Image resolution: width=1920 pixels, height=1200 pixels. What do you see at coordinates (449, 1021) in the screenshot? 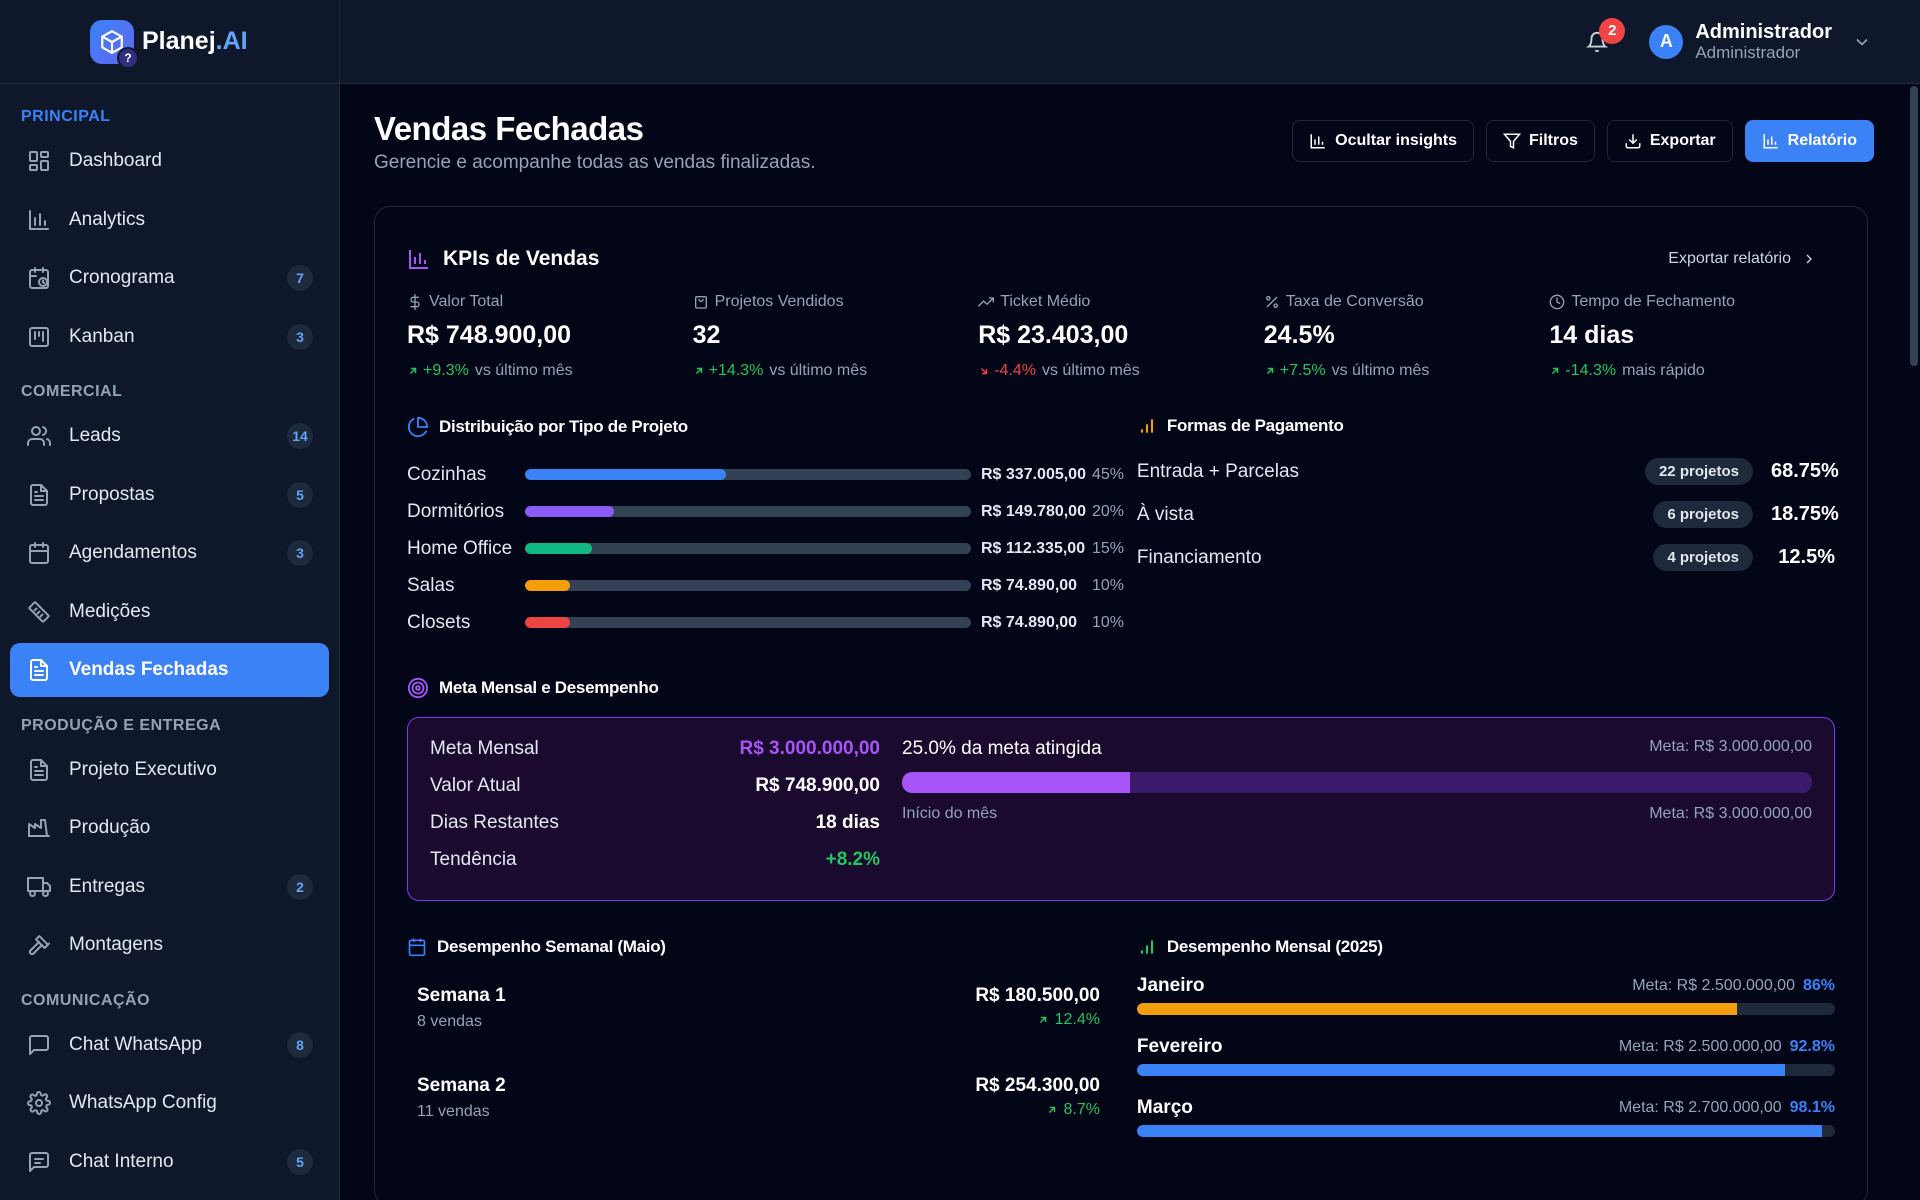
I see `week-sales: 8 vendas` at bounding box center [449, 1021].